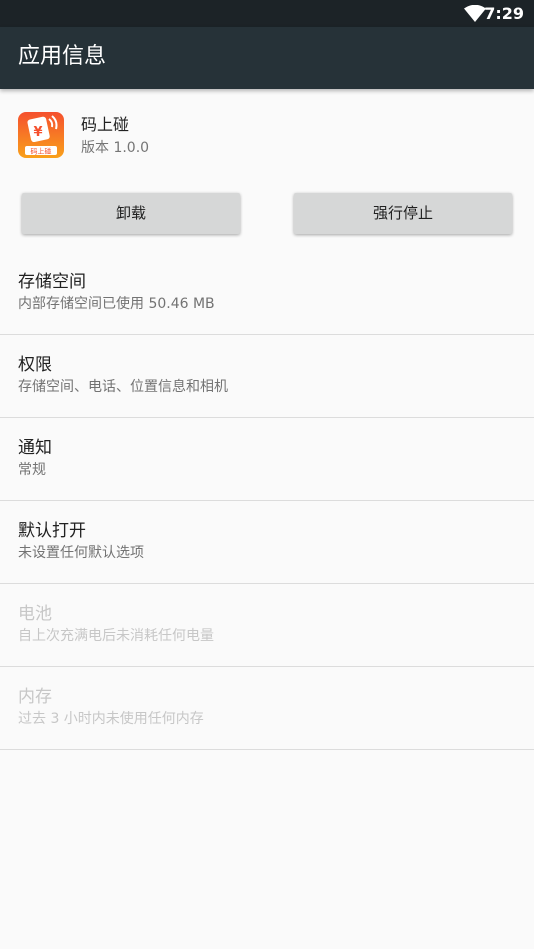 This screenshot has width=534, height=949. What do you see at coordinates (267, 459) in the screenshot?
I see `list-item-notifications: 通知 常规` at bounding box center [267, 459].